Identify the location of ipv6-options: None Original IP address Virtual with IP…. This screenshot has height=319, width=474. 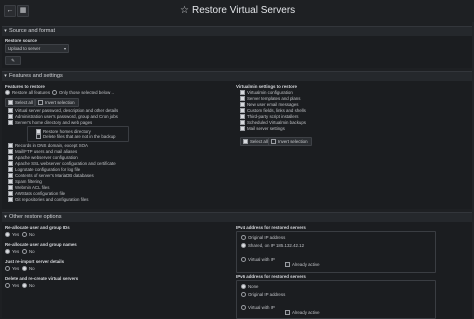
(336, 299).